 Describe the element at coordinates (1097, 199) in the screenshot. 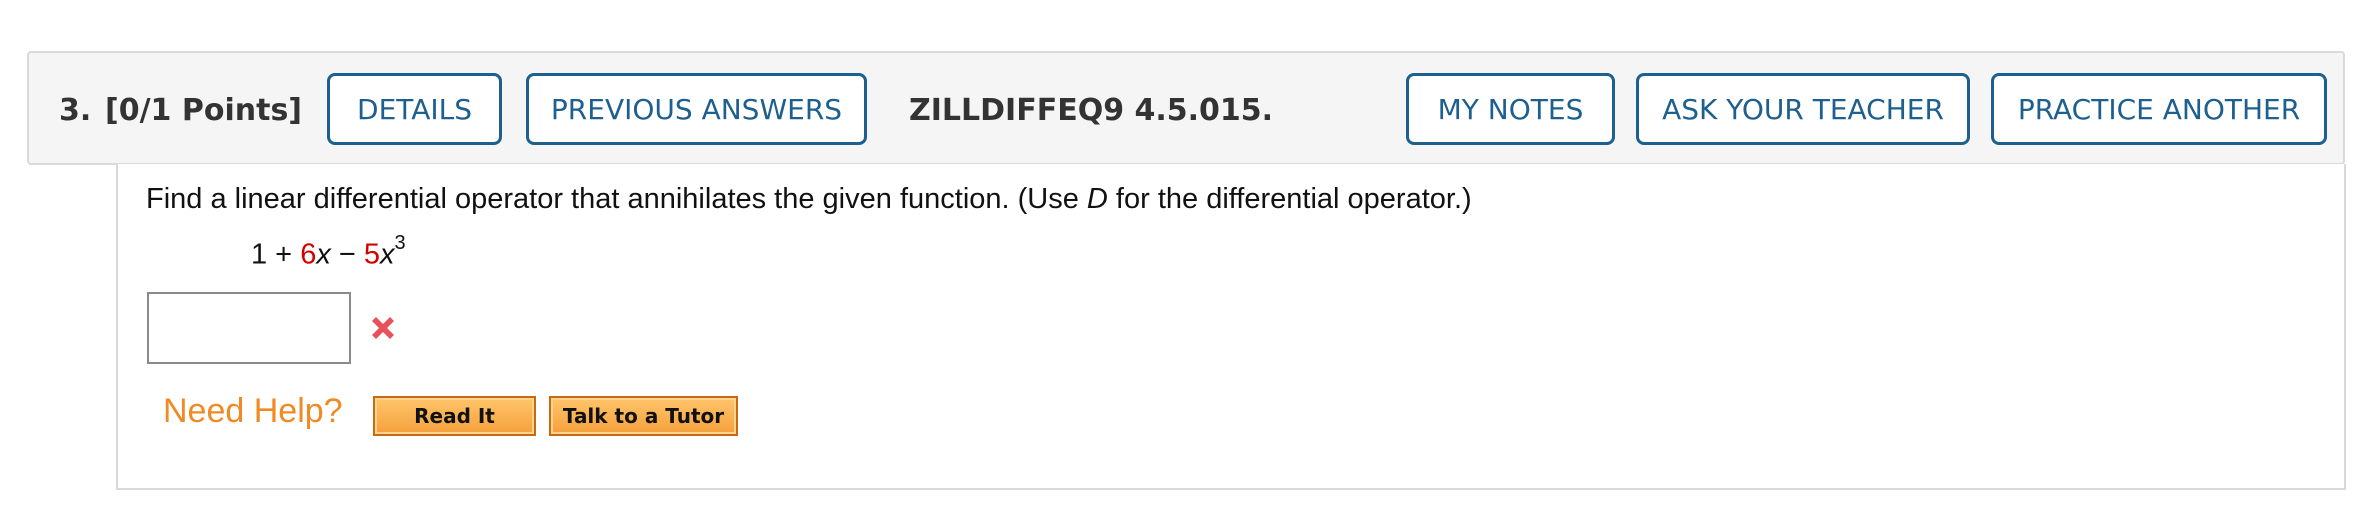

I see `prompt-operator-var: D` at that location.